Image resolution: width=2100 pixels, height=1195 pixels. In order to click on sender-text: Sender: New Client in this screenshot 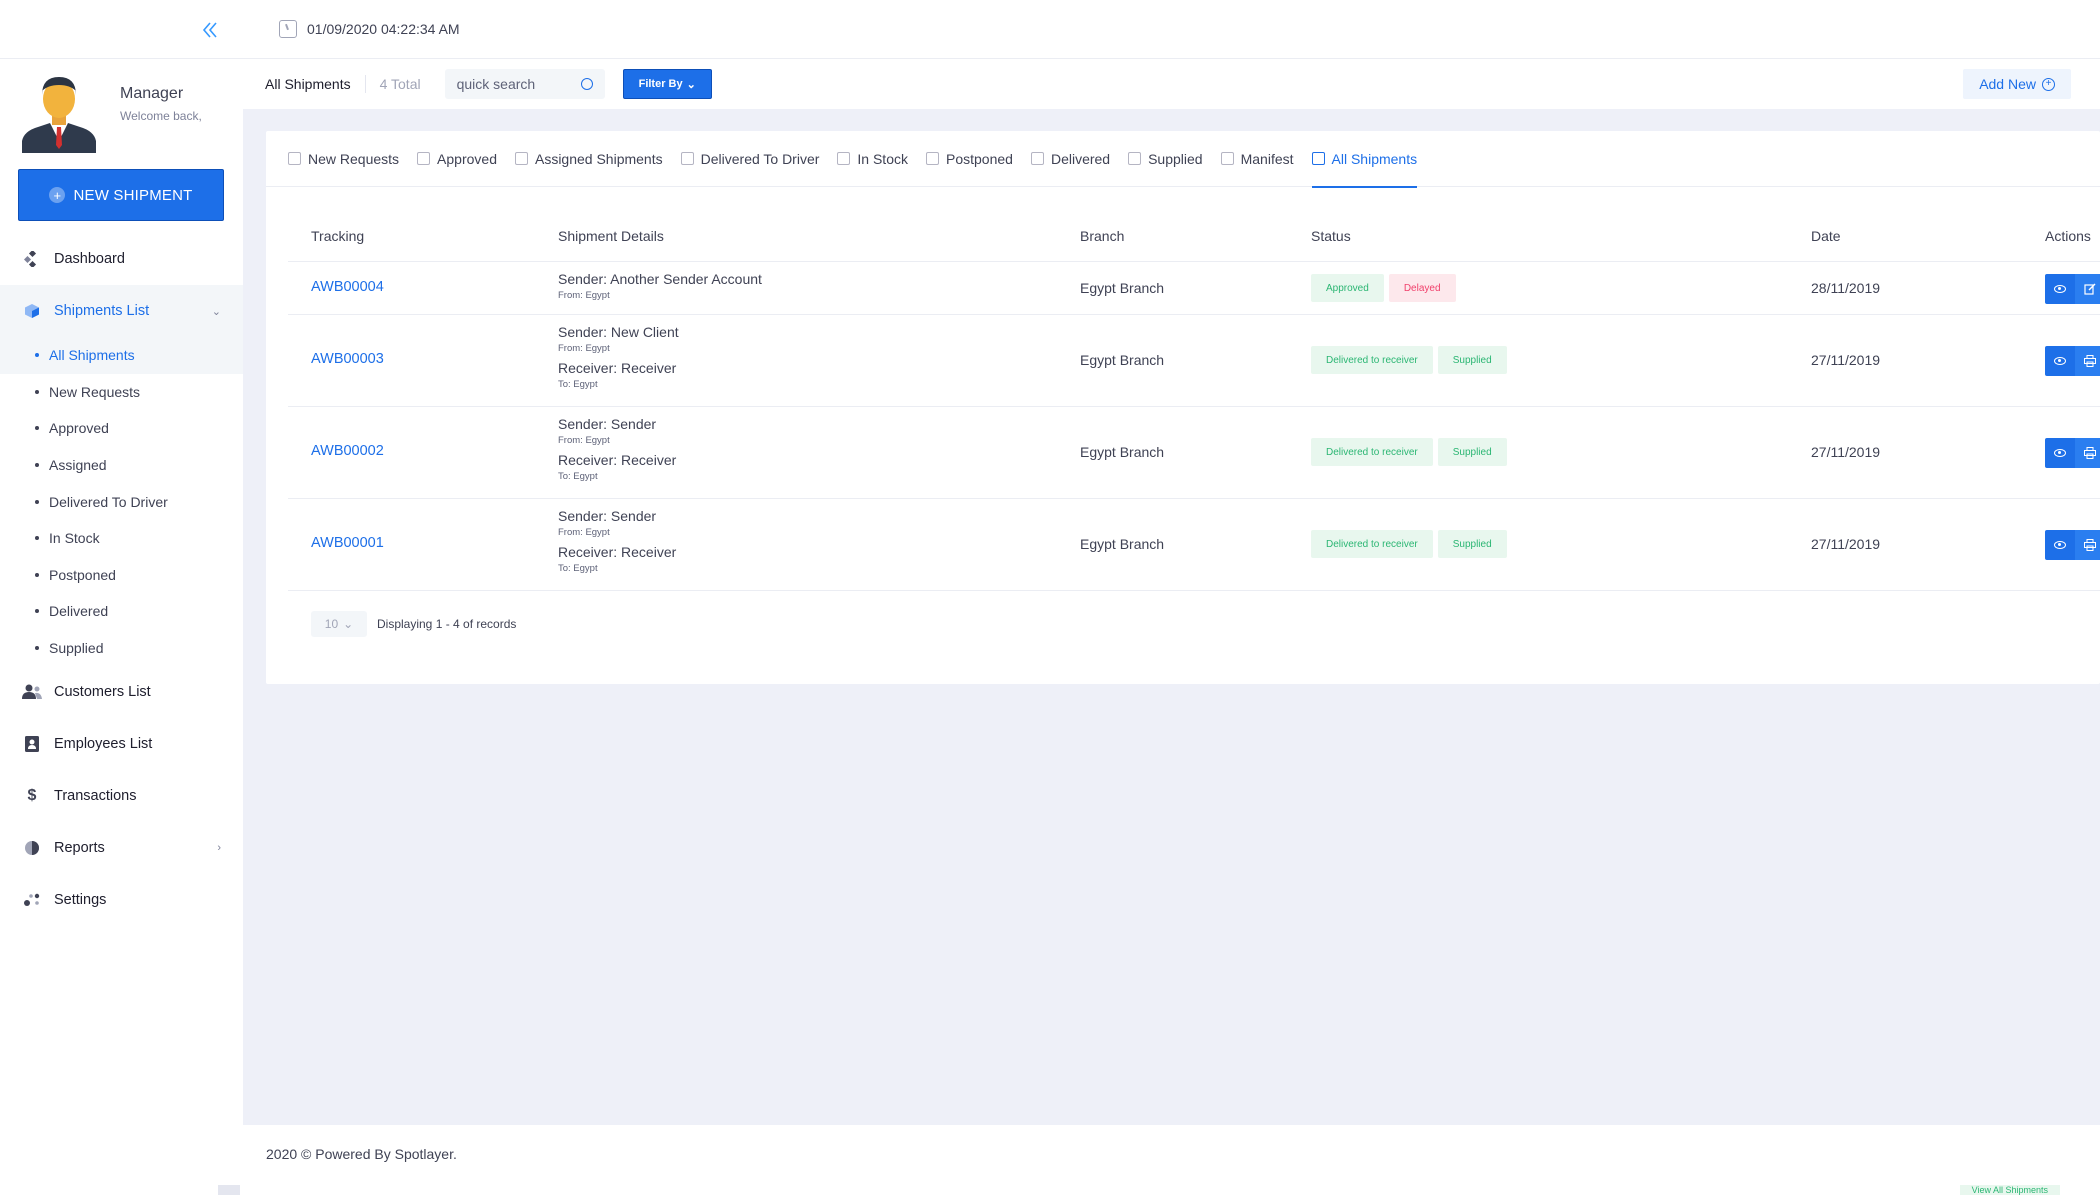, I will do `click(618, 332)`.